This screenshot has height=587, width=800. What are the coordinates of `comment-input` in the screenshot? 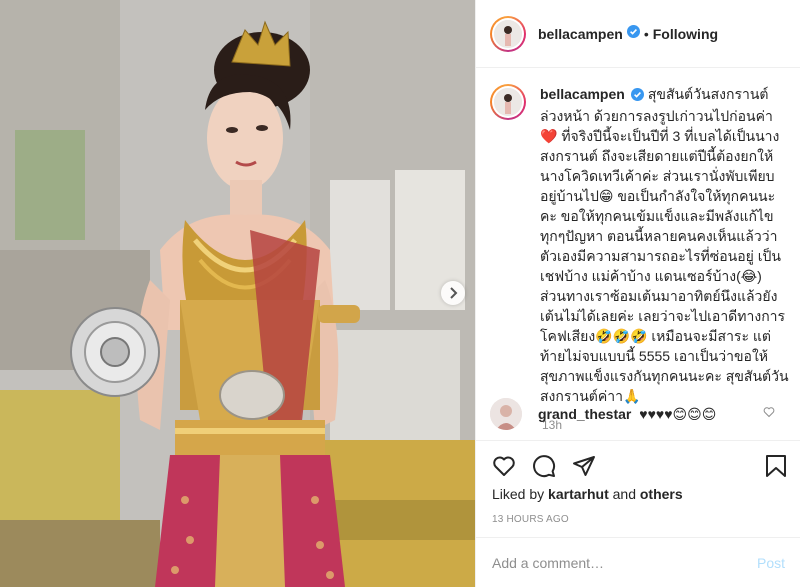 It's located at (624, 562).